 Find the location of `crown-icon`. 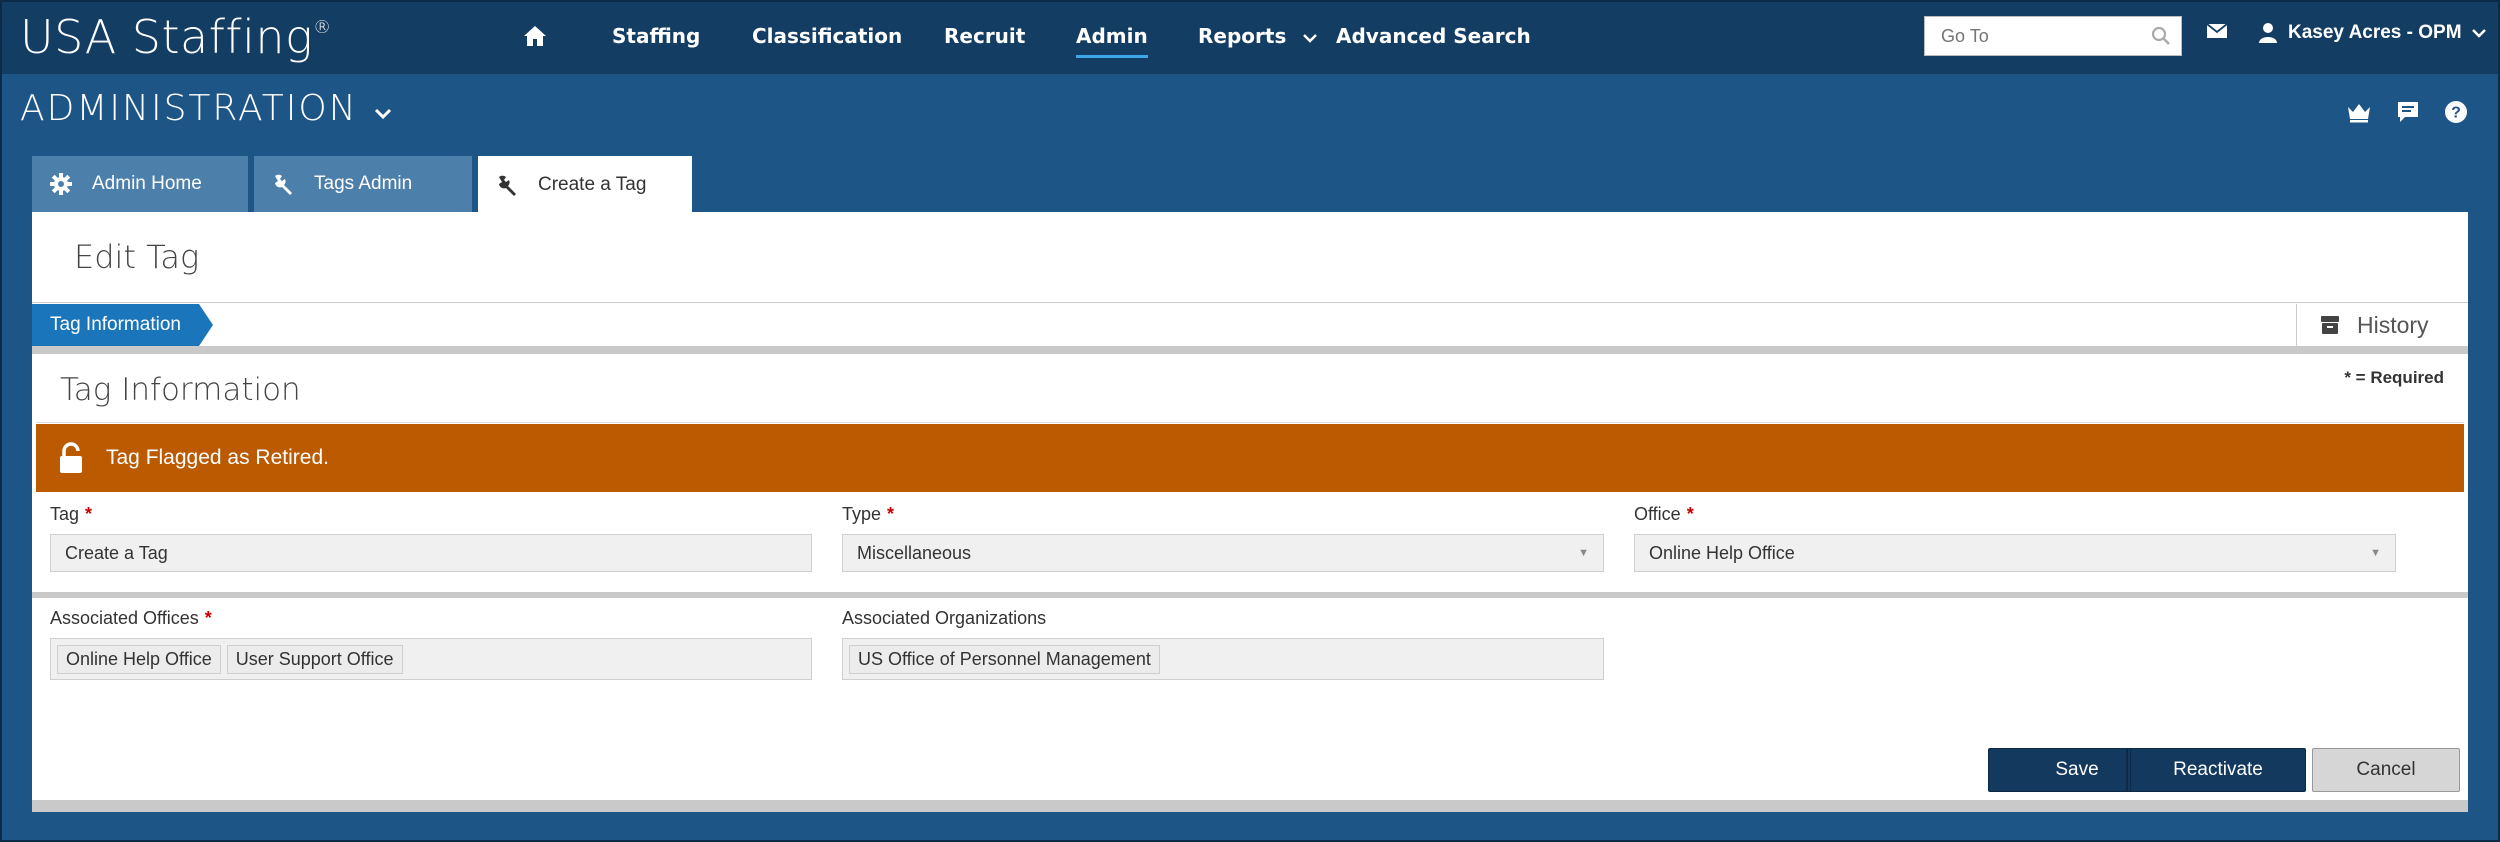

crown-icon is located at coordinates (2359, 112).